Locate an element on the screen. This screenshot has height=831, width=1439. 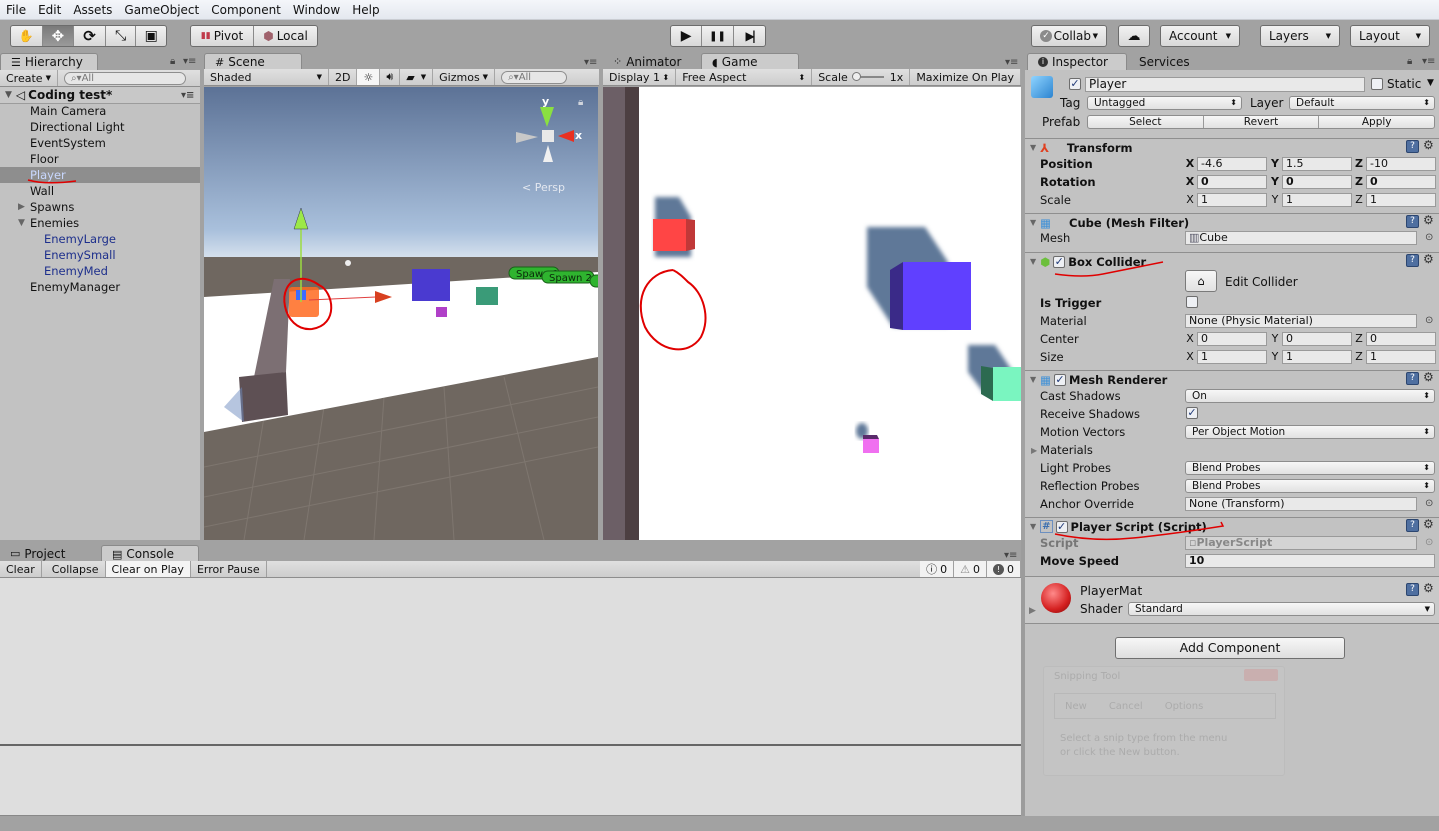
rotation-y-input: 0 is located at coordinates (1317, 182).